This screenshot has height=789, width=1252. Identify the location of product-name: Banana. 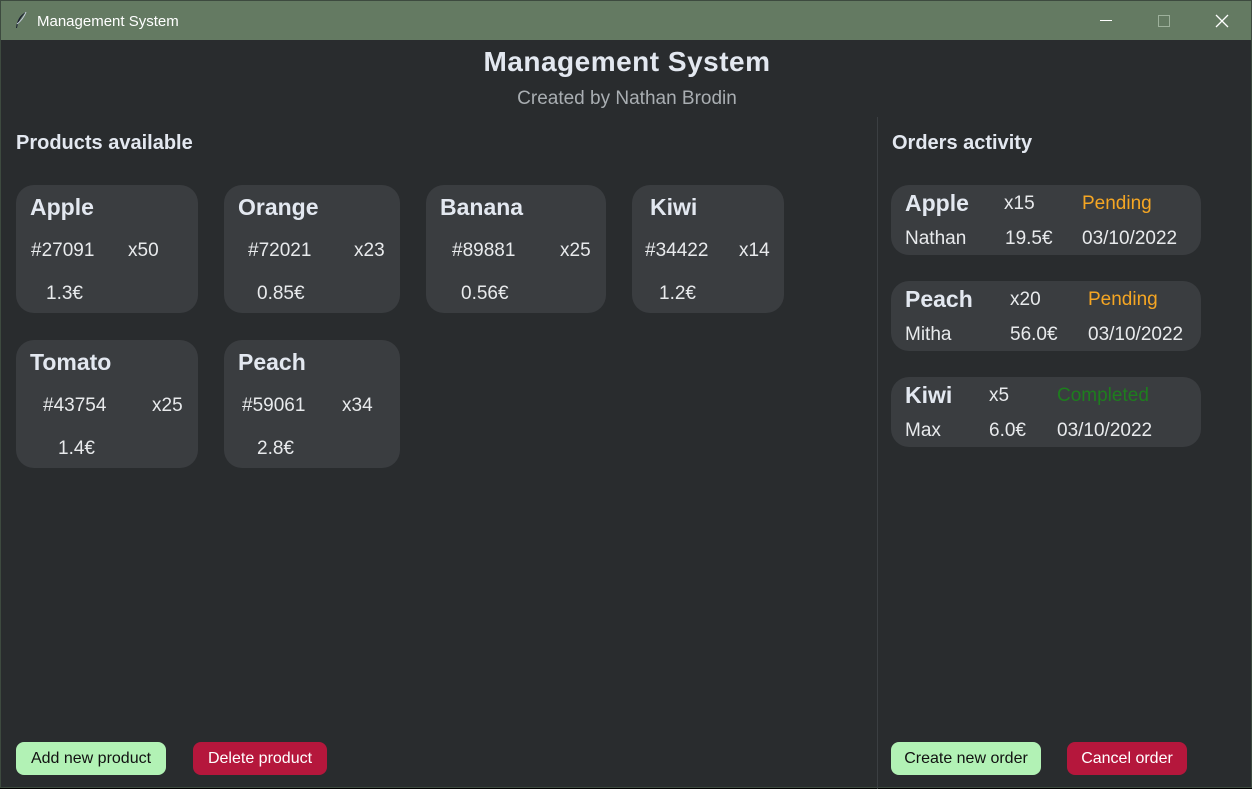
(482, 207).